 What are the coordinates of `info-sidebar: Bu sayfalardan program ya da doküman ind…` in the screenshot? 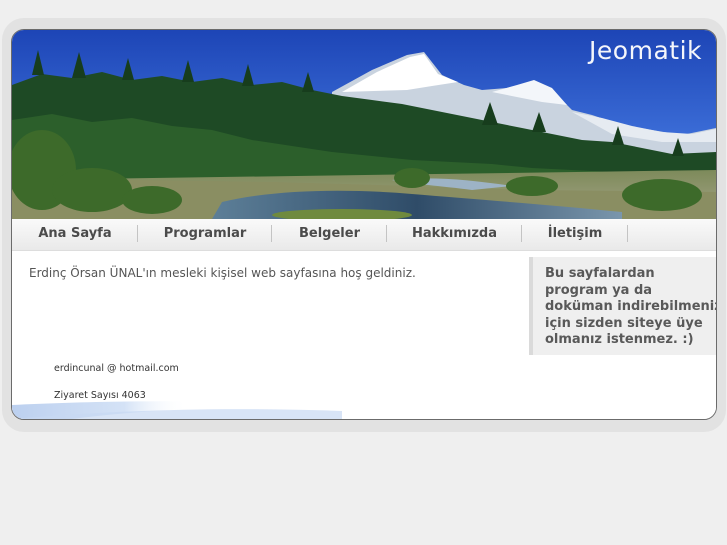 It's located at (623, 306).